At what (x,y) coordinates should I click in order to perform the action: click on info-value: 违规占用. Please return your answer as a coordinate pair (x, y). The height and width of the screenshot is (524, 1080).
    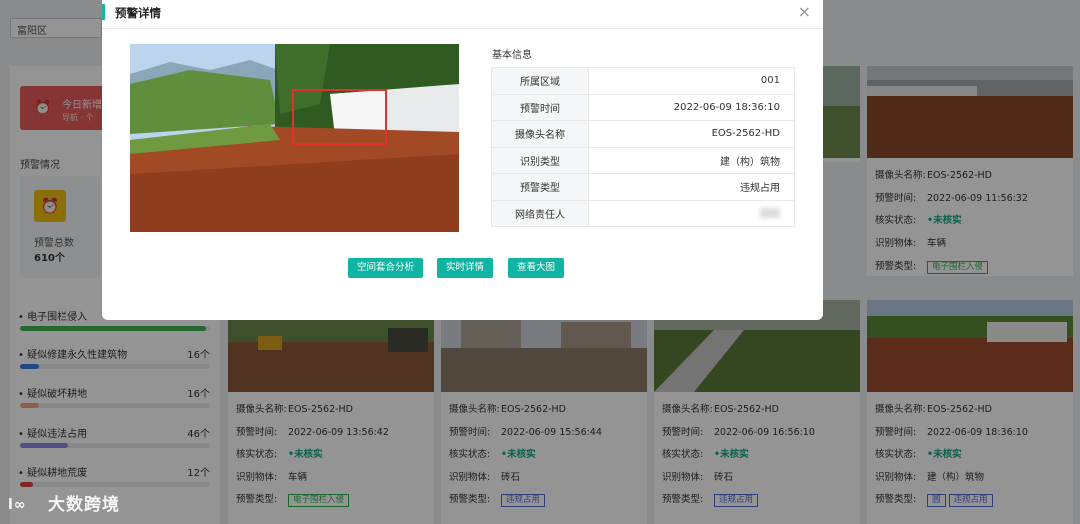
    Looking at the image, I should click on (691, 187).